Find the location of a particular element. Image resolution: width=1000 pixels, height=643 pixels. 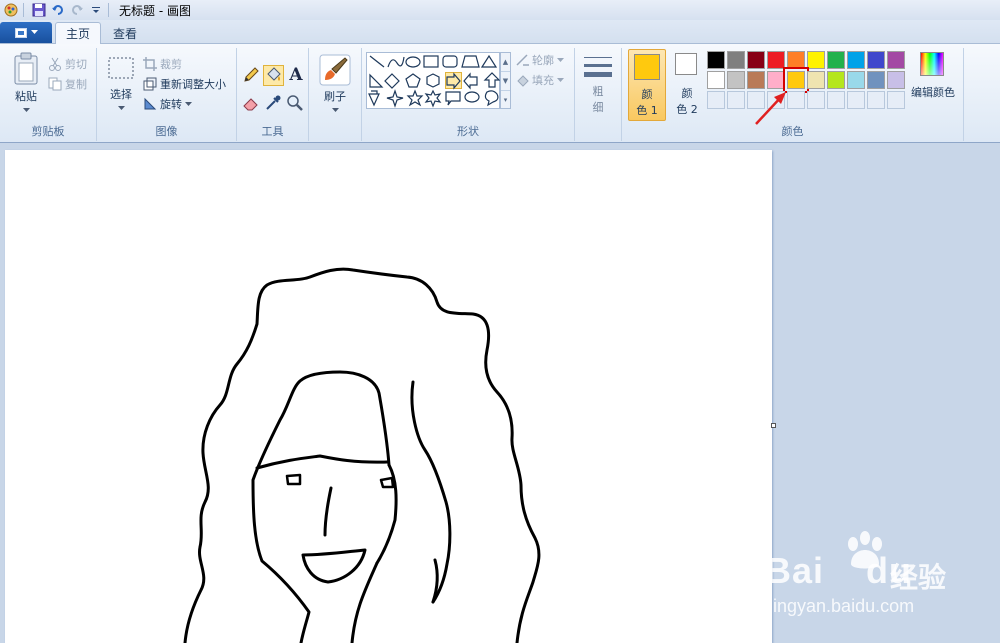

shapes-gallery-scroll: ▲ ▼ ▾ is located at coordinates (505, 80).